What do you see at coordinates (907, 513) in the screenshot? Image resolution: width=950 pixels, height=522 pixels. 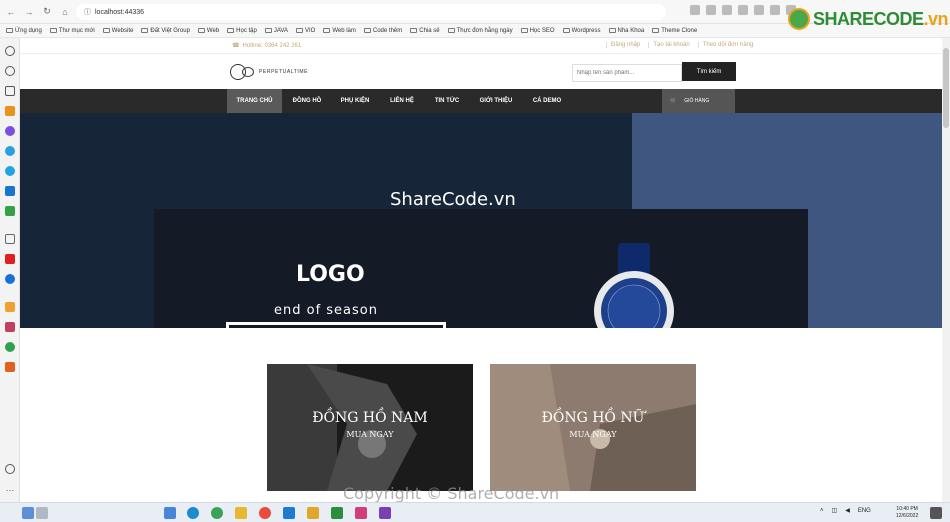 I see `system-clock: 10:40 PM 12/6/2022` at bounding box center [907, 513].